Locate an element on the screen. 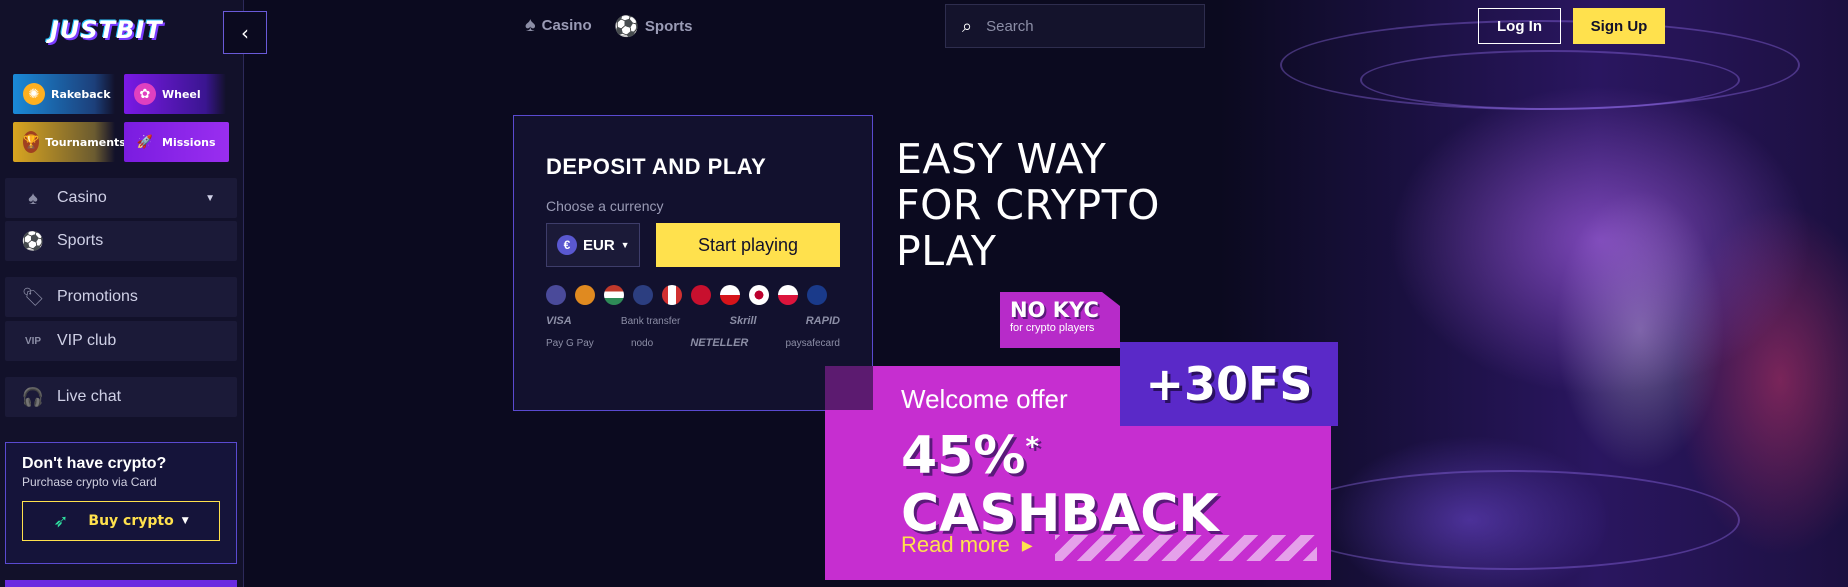 This screenshot has width=1848, height=587. headset-icon: 🎧 is located at coordinates (33, 396).